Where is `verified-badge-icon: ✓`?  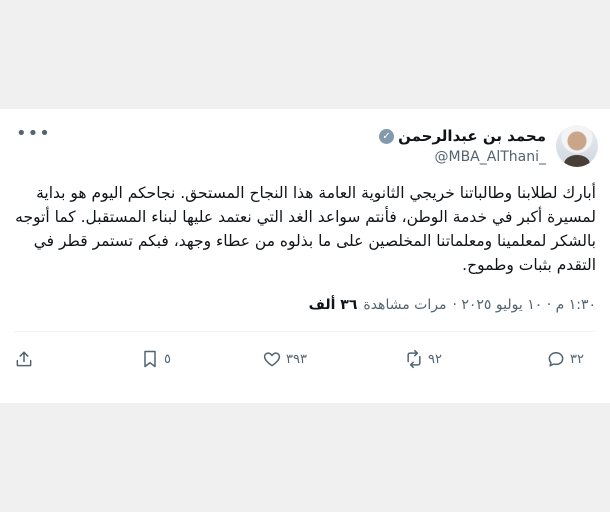 verified-badge-icon: ✓ is located at coordinates (387, 136).